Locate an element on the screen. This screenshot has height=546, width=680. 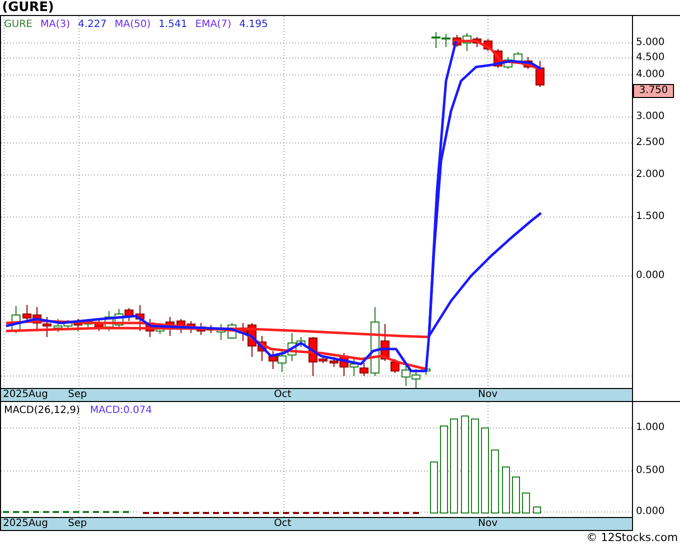
macd-label: MACD(26,12,9) is located at coordinates (42, 411).